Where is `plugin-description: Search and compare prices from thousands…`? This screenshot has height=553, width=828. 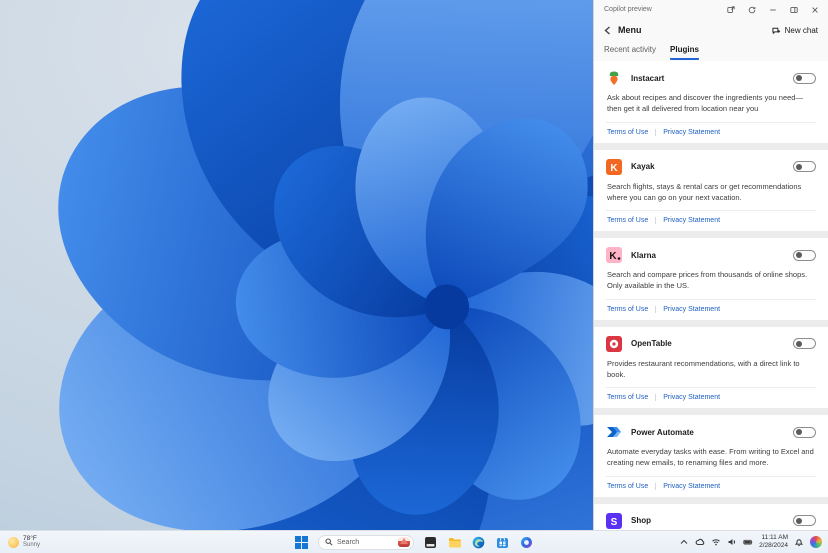 plugin-description: Search and compare prices from thousands… is located at coordinates (707, 280).